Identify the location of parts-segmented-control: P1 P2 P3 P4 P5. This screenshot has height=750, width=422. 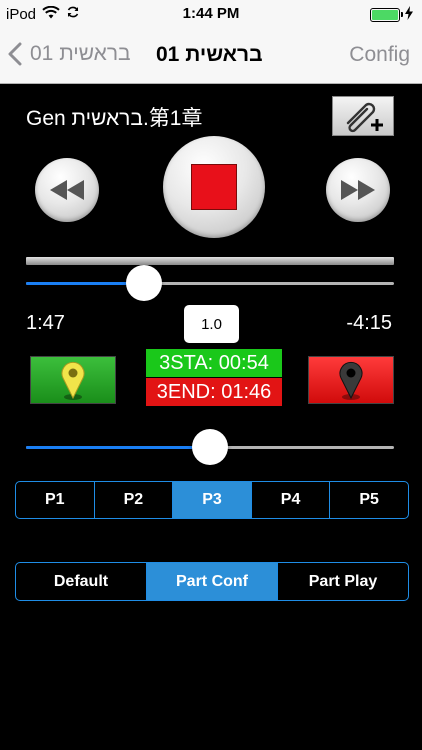
(212, 500).